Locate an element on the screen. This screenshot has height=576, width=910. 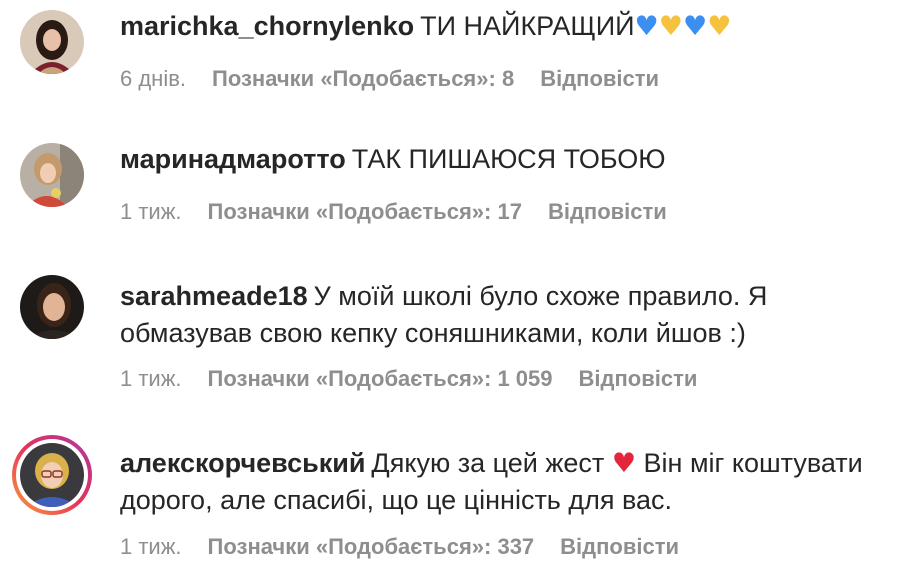
comment-username: sarahmeade18 is located at coordinates (214, 296).